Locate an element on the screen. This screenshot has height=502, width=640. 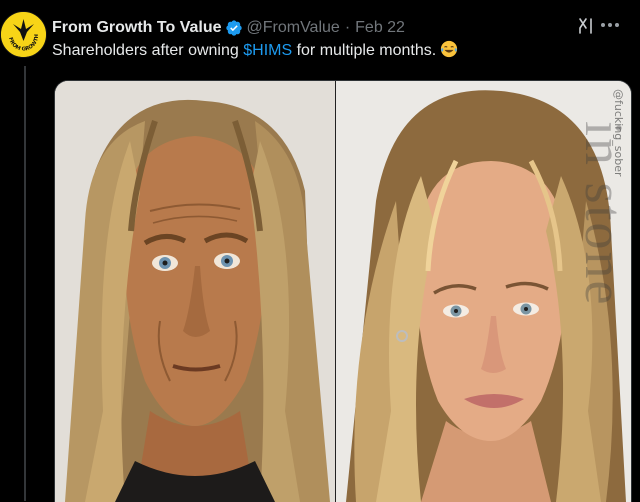
more-options-icon is located at coordinates (610, 25).